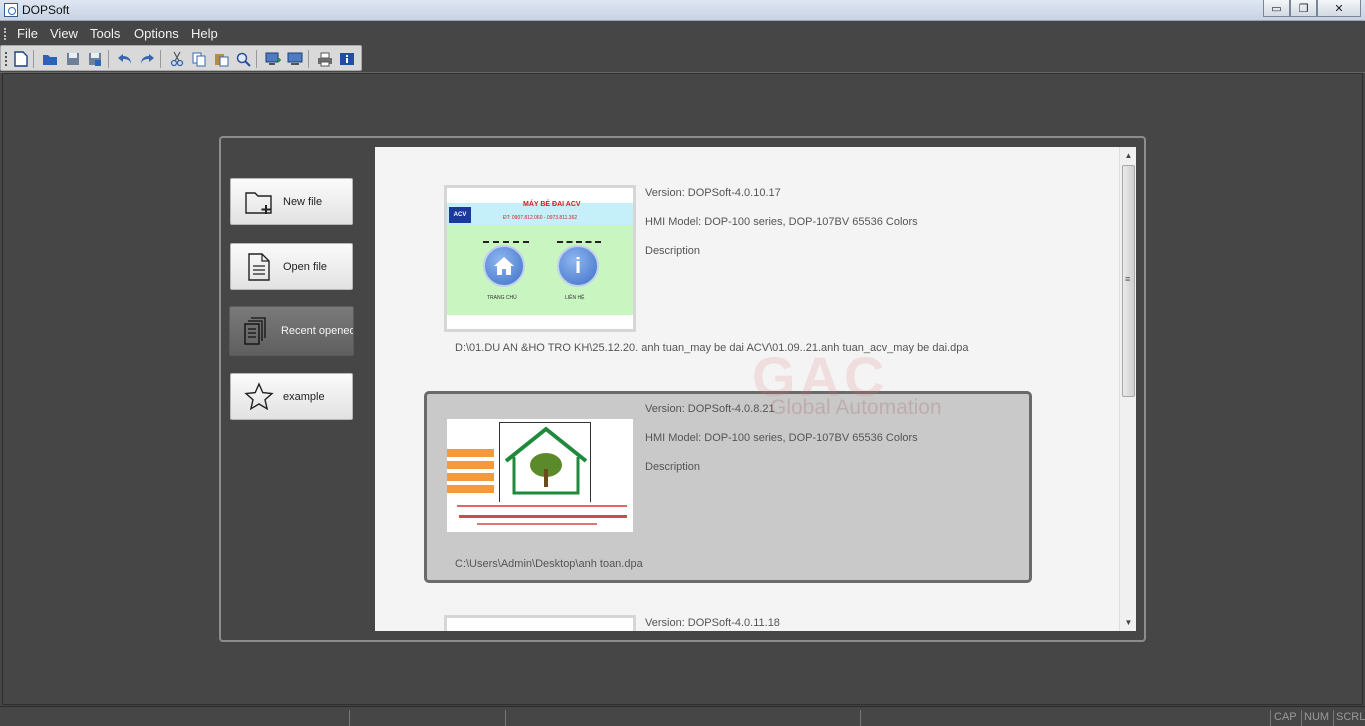 Image resolution: width=1365 pixels, height=726 pixels. What do you see at coordinates (1128, 281) in the screenshot?
I see `scroll-thumb` at bounding box center [1128, 281].